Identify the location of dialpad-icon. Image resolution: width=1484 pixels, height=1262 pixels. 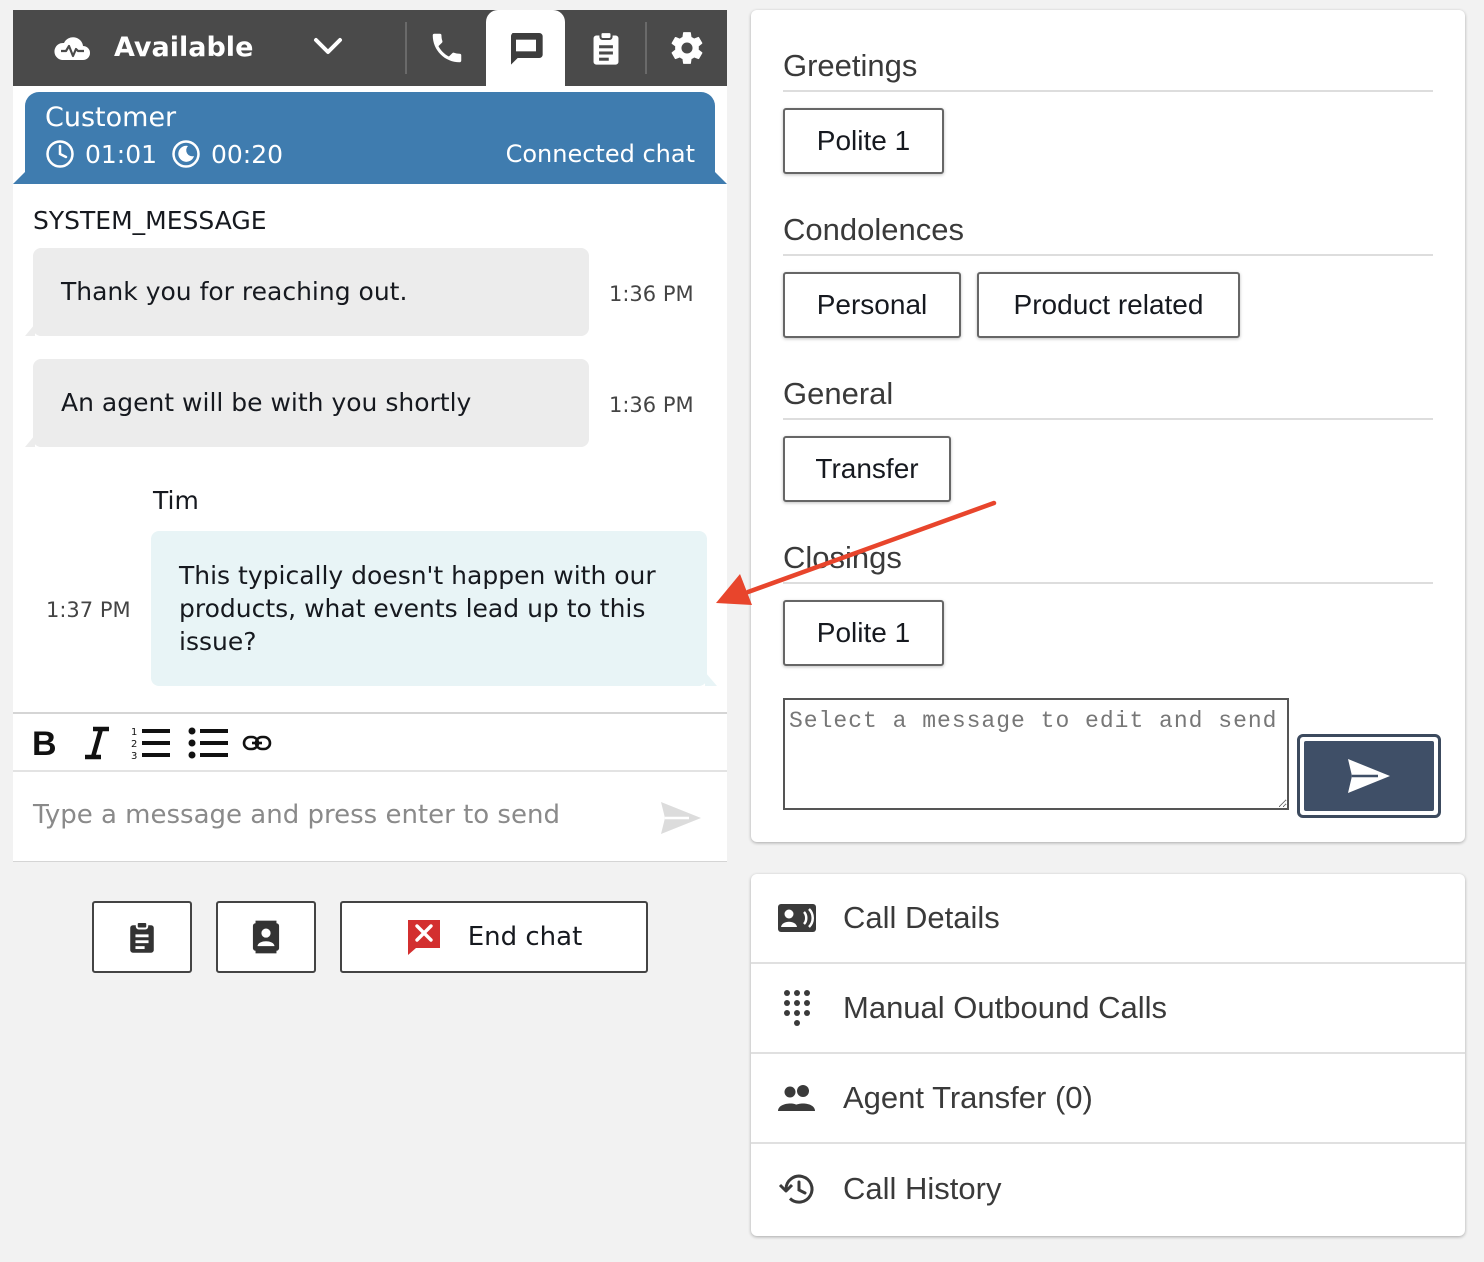
(797, 1008).